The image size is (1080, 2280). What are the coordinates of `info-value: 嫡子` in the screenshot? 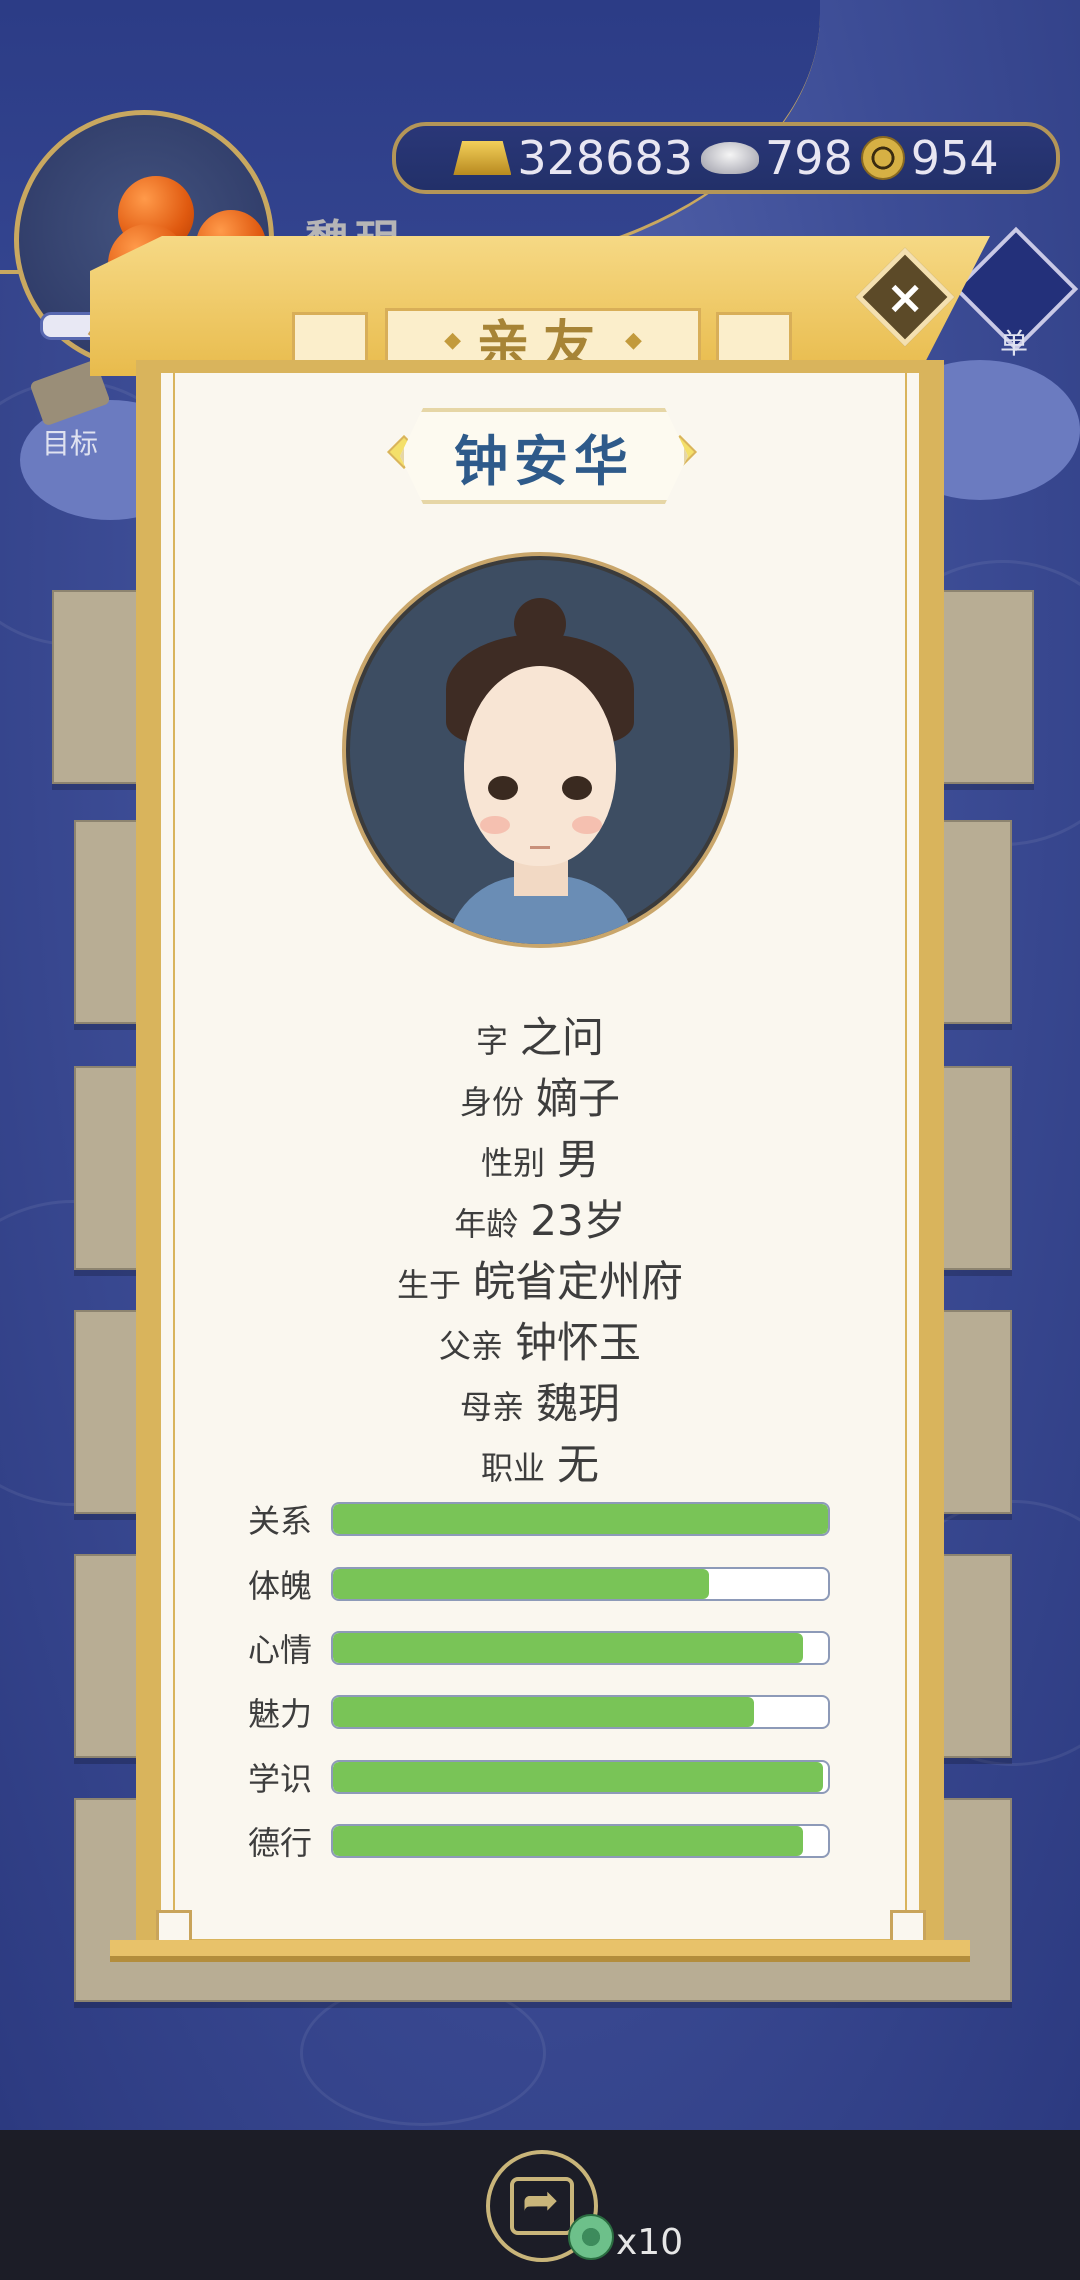 It's located at (578, 1098).